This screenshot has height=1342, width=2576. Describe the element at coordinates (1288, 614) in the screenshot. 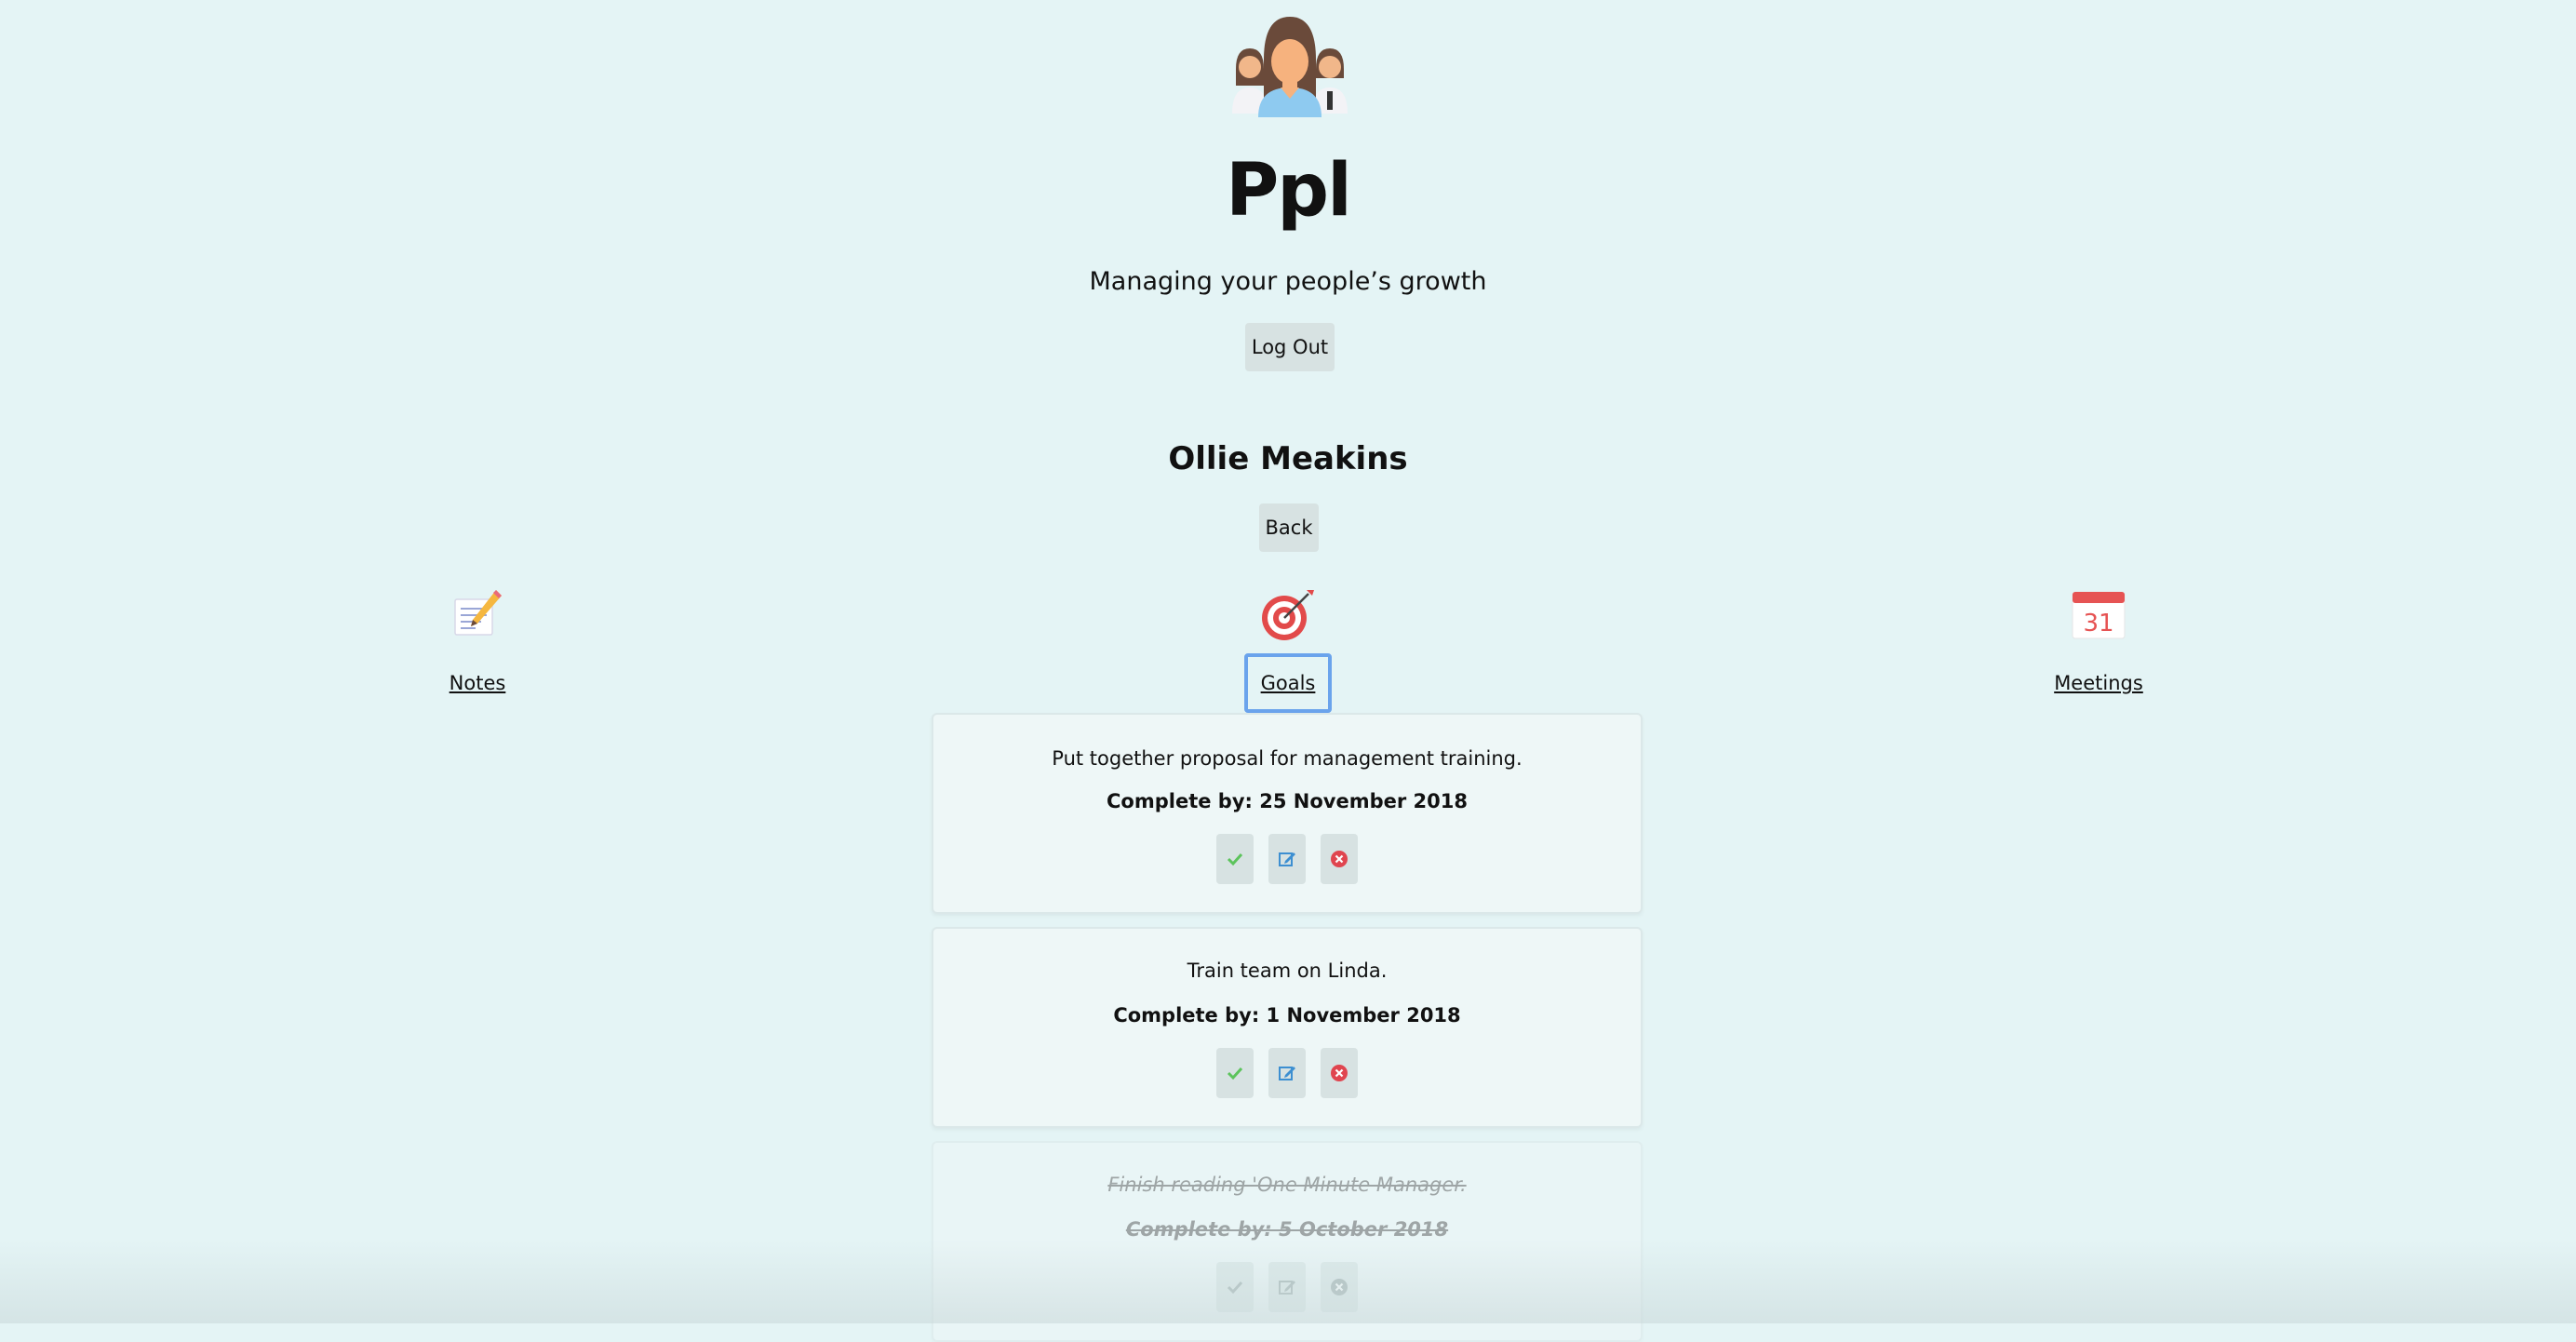

I see `target-icon` at that location.